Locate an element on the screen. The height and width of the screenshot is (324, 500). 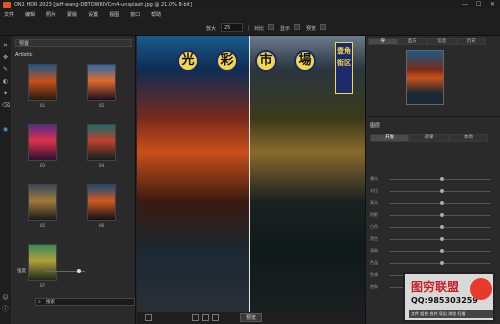
develop-tabs: 开发 效果 本地 is located at coordinates (429, 138).